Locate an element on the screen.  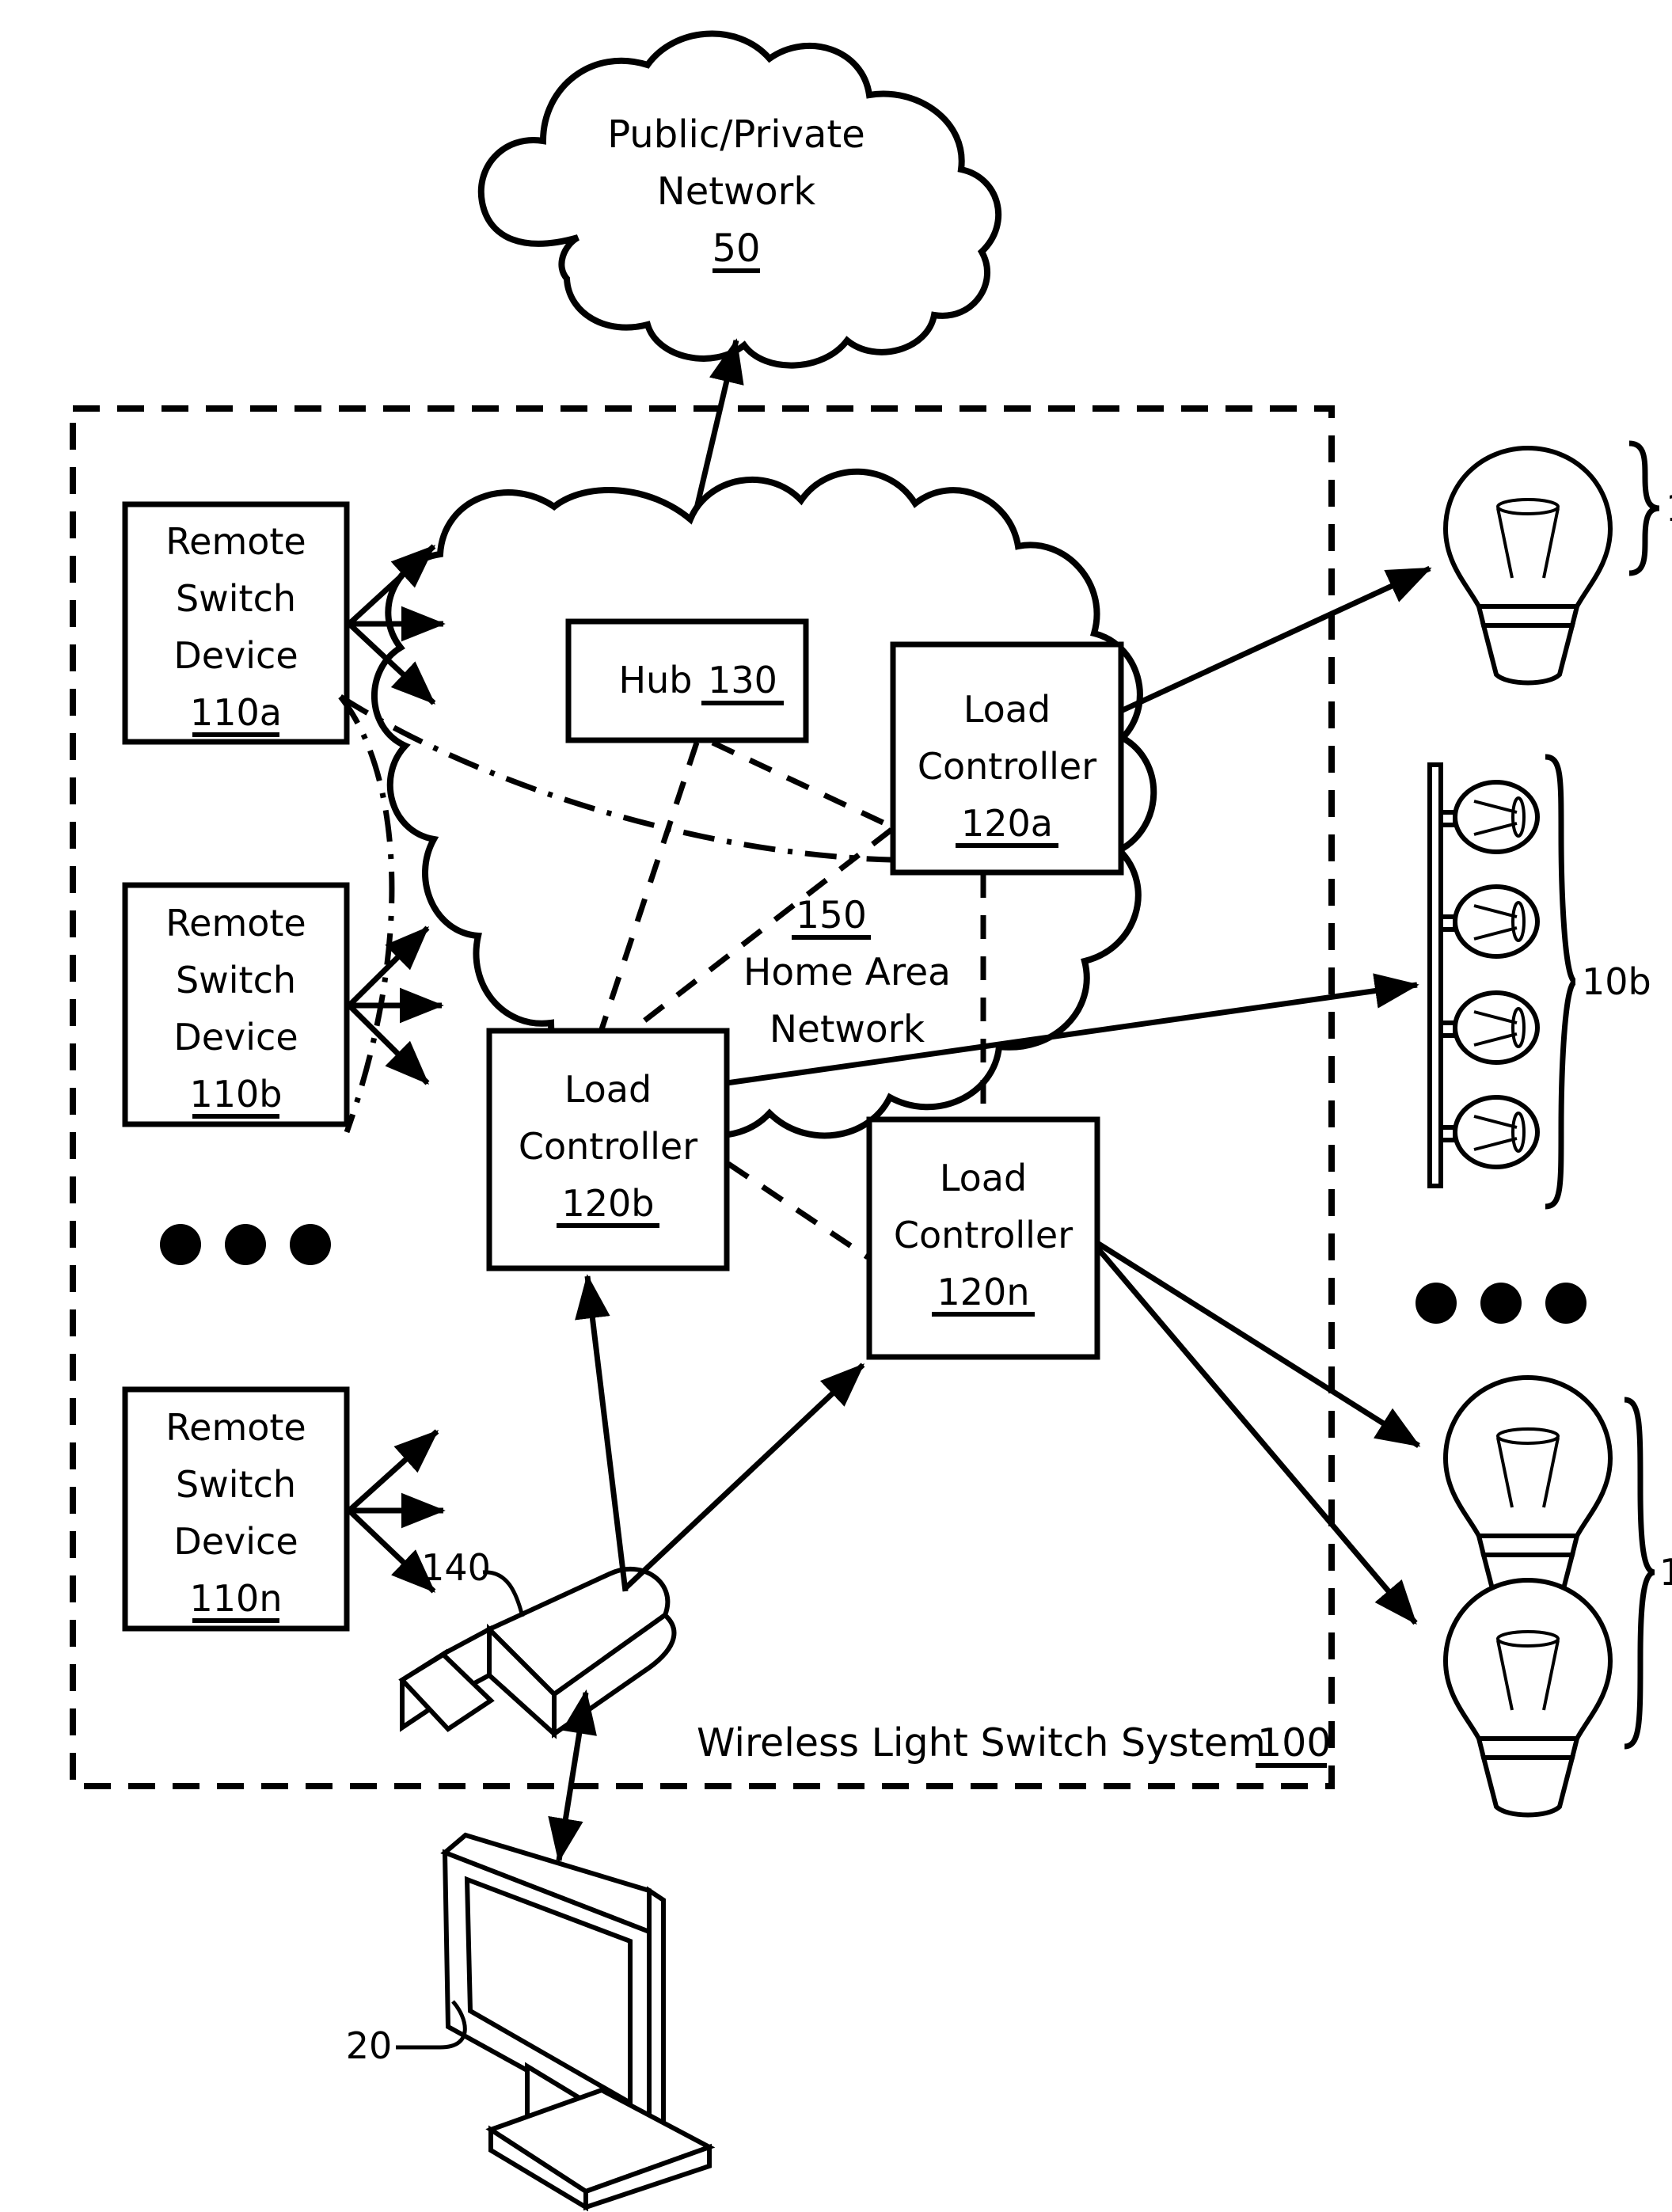
hub-label: Hub is located at coordinates (656, 680).